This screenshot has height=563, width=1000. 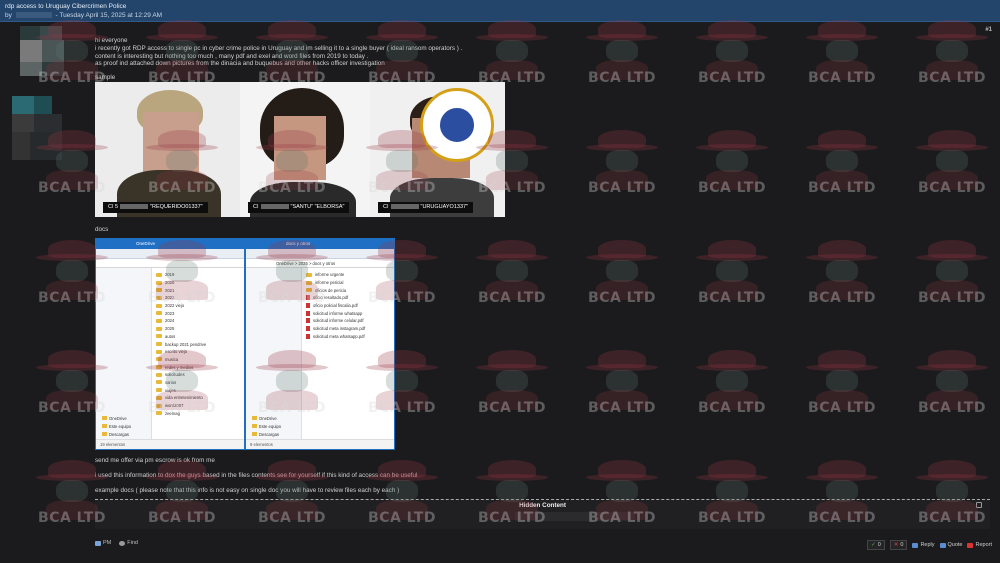 What do you see at coordinates (339, 329) in the screenshot?
I see `file-name: solicitud meta instagram.pdf` at bounding box center [339, 329].